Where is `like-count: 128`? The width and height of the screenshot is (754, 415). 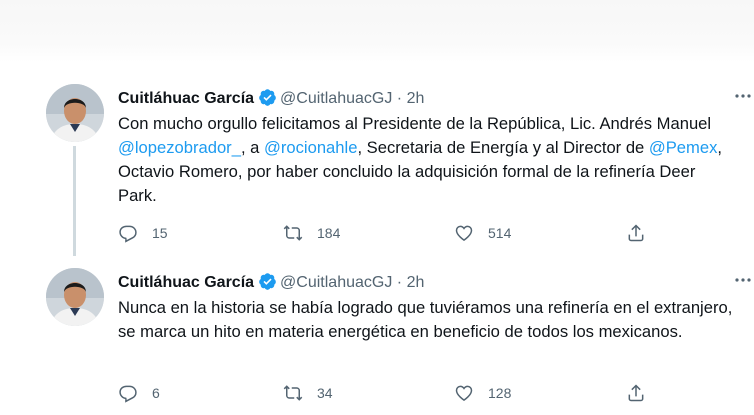 like-count: 128 is located at coordinates (500, 393).